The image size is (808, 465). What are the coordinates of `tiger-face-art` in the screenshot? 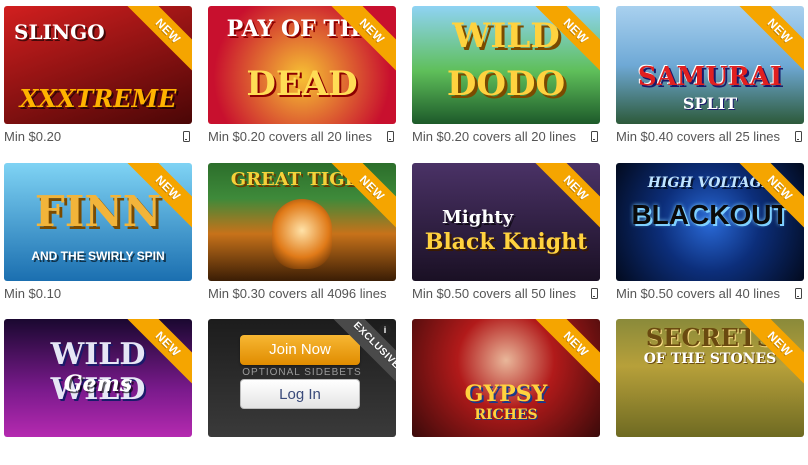 It's located at (302, 234).